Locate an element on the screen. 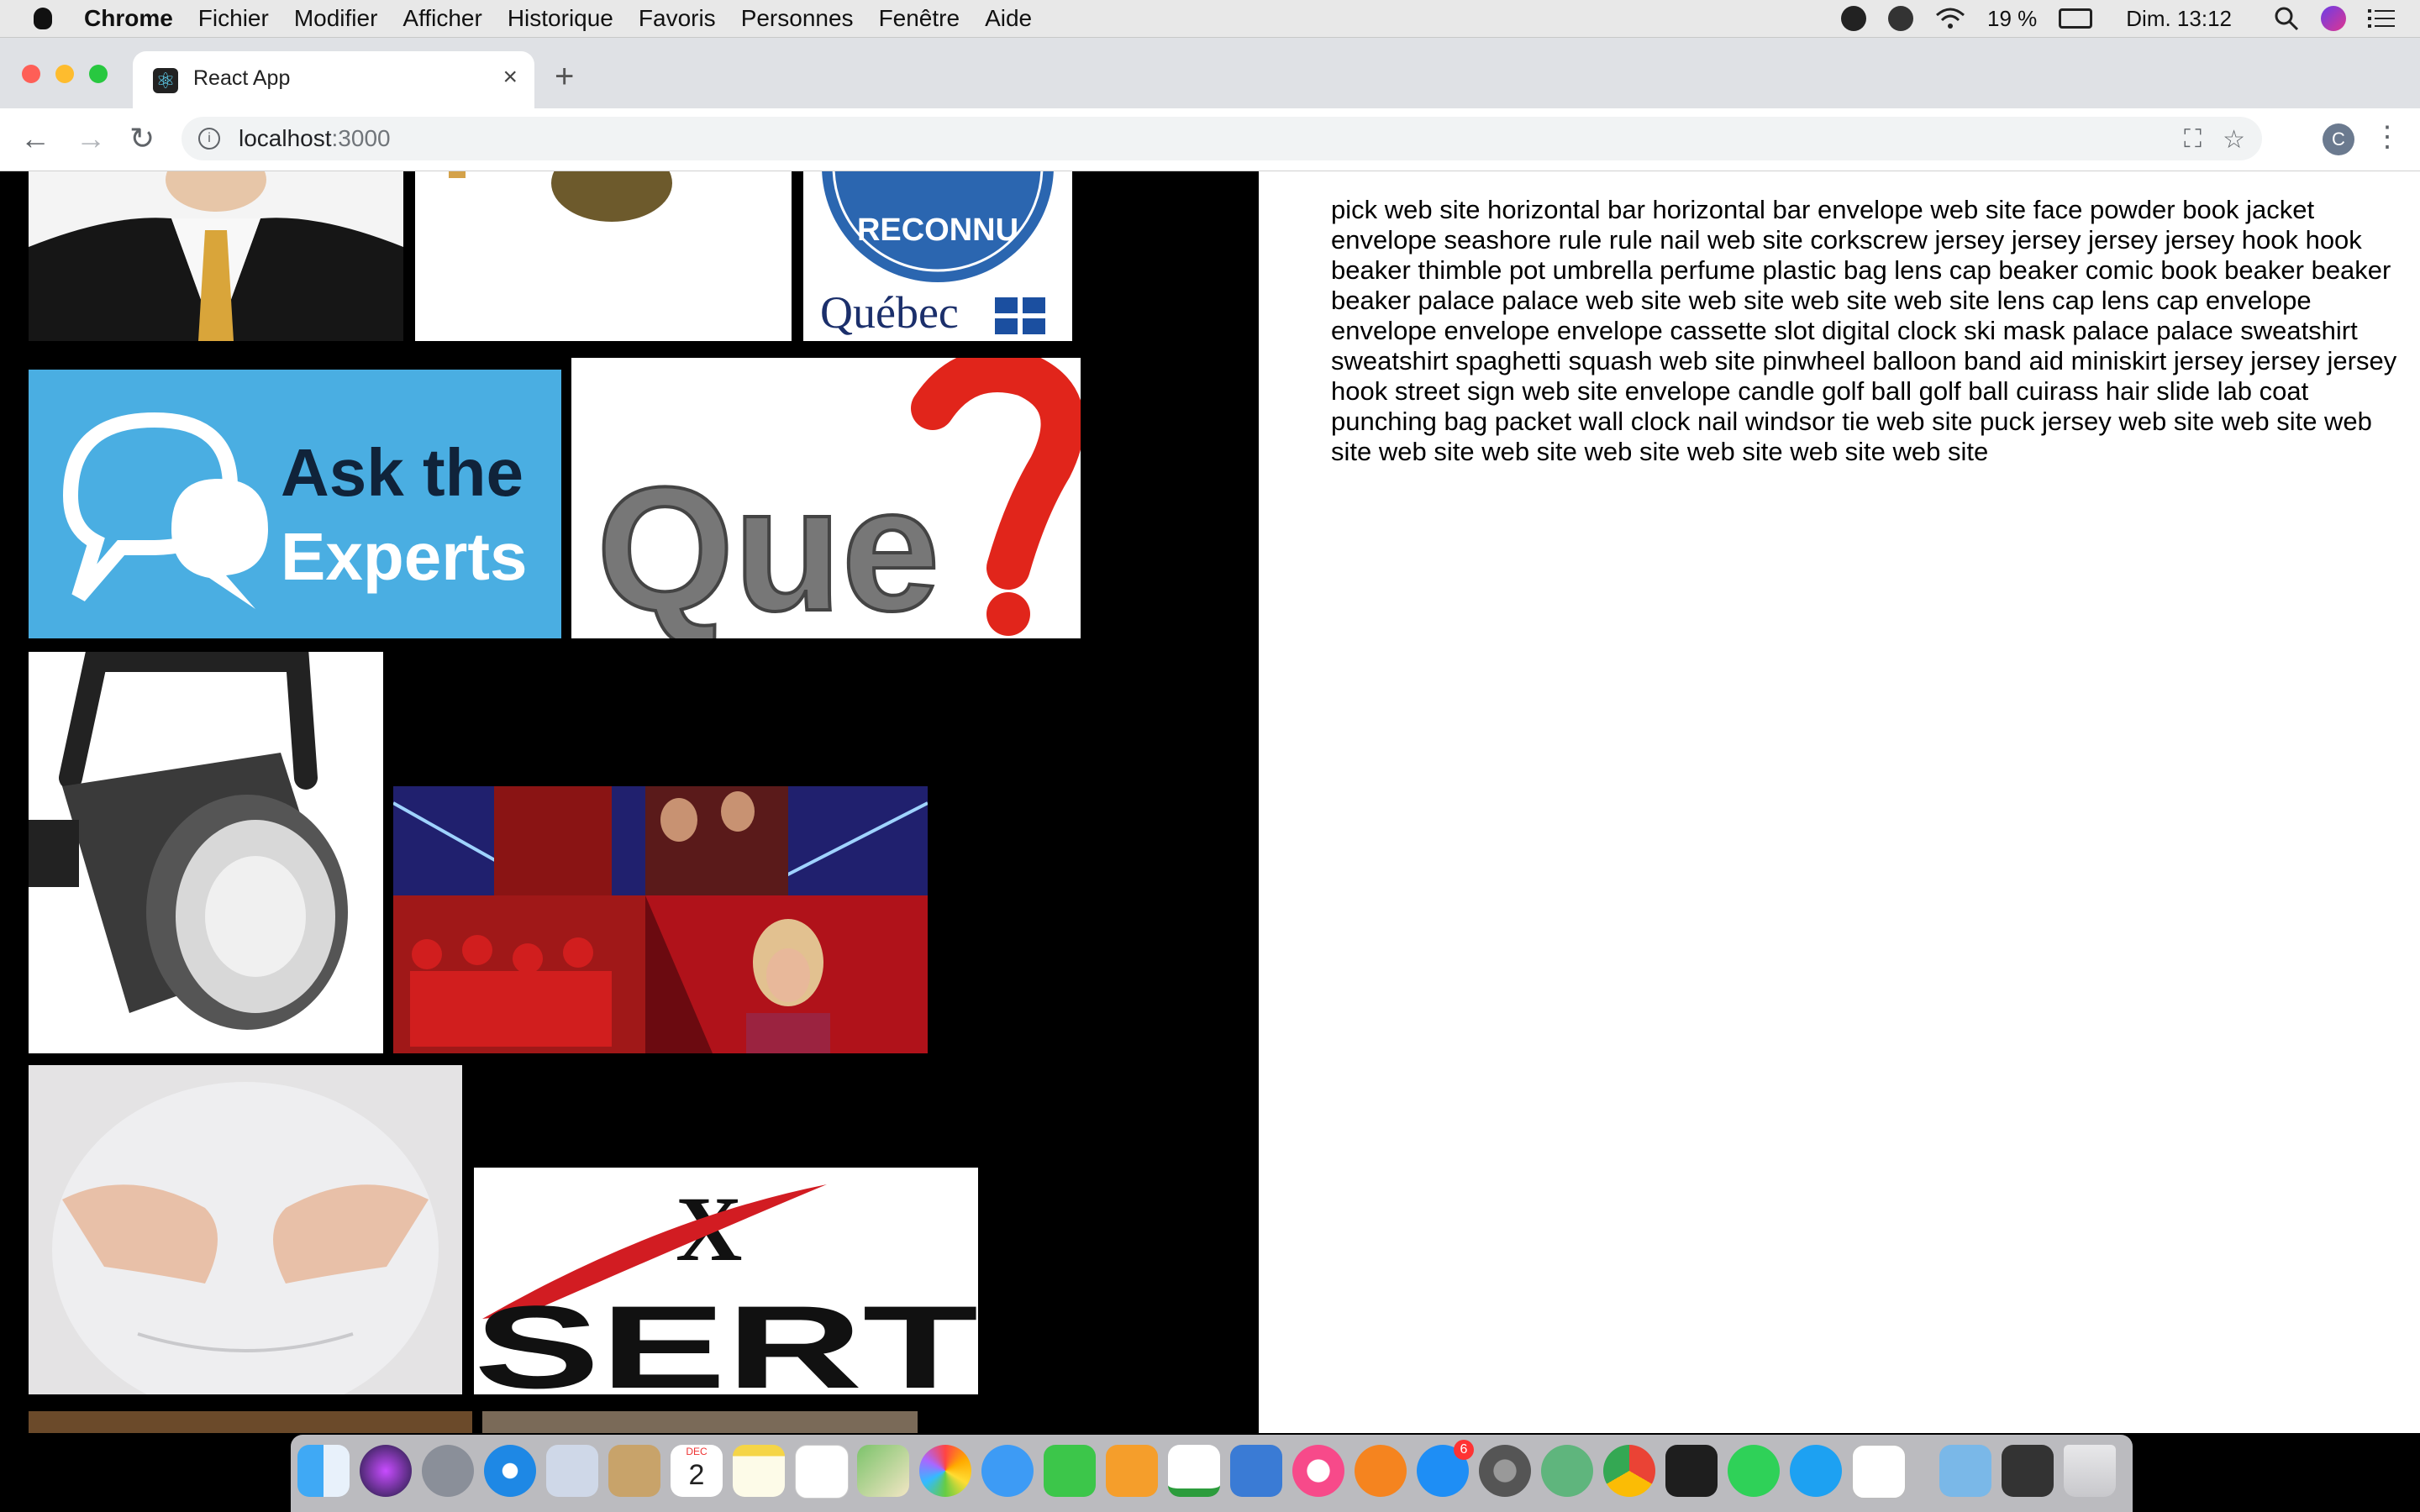 The image size is (2420, 1512). gallery-image-xsert-logo: X SERT is located at coordinates (726, 1281).